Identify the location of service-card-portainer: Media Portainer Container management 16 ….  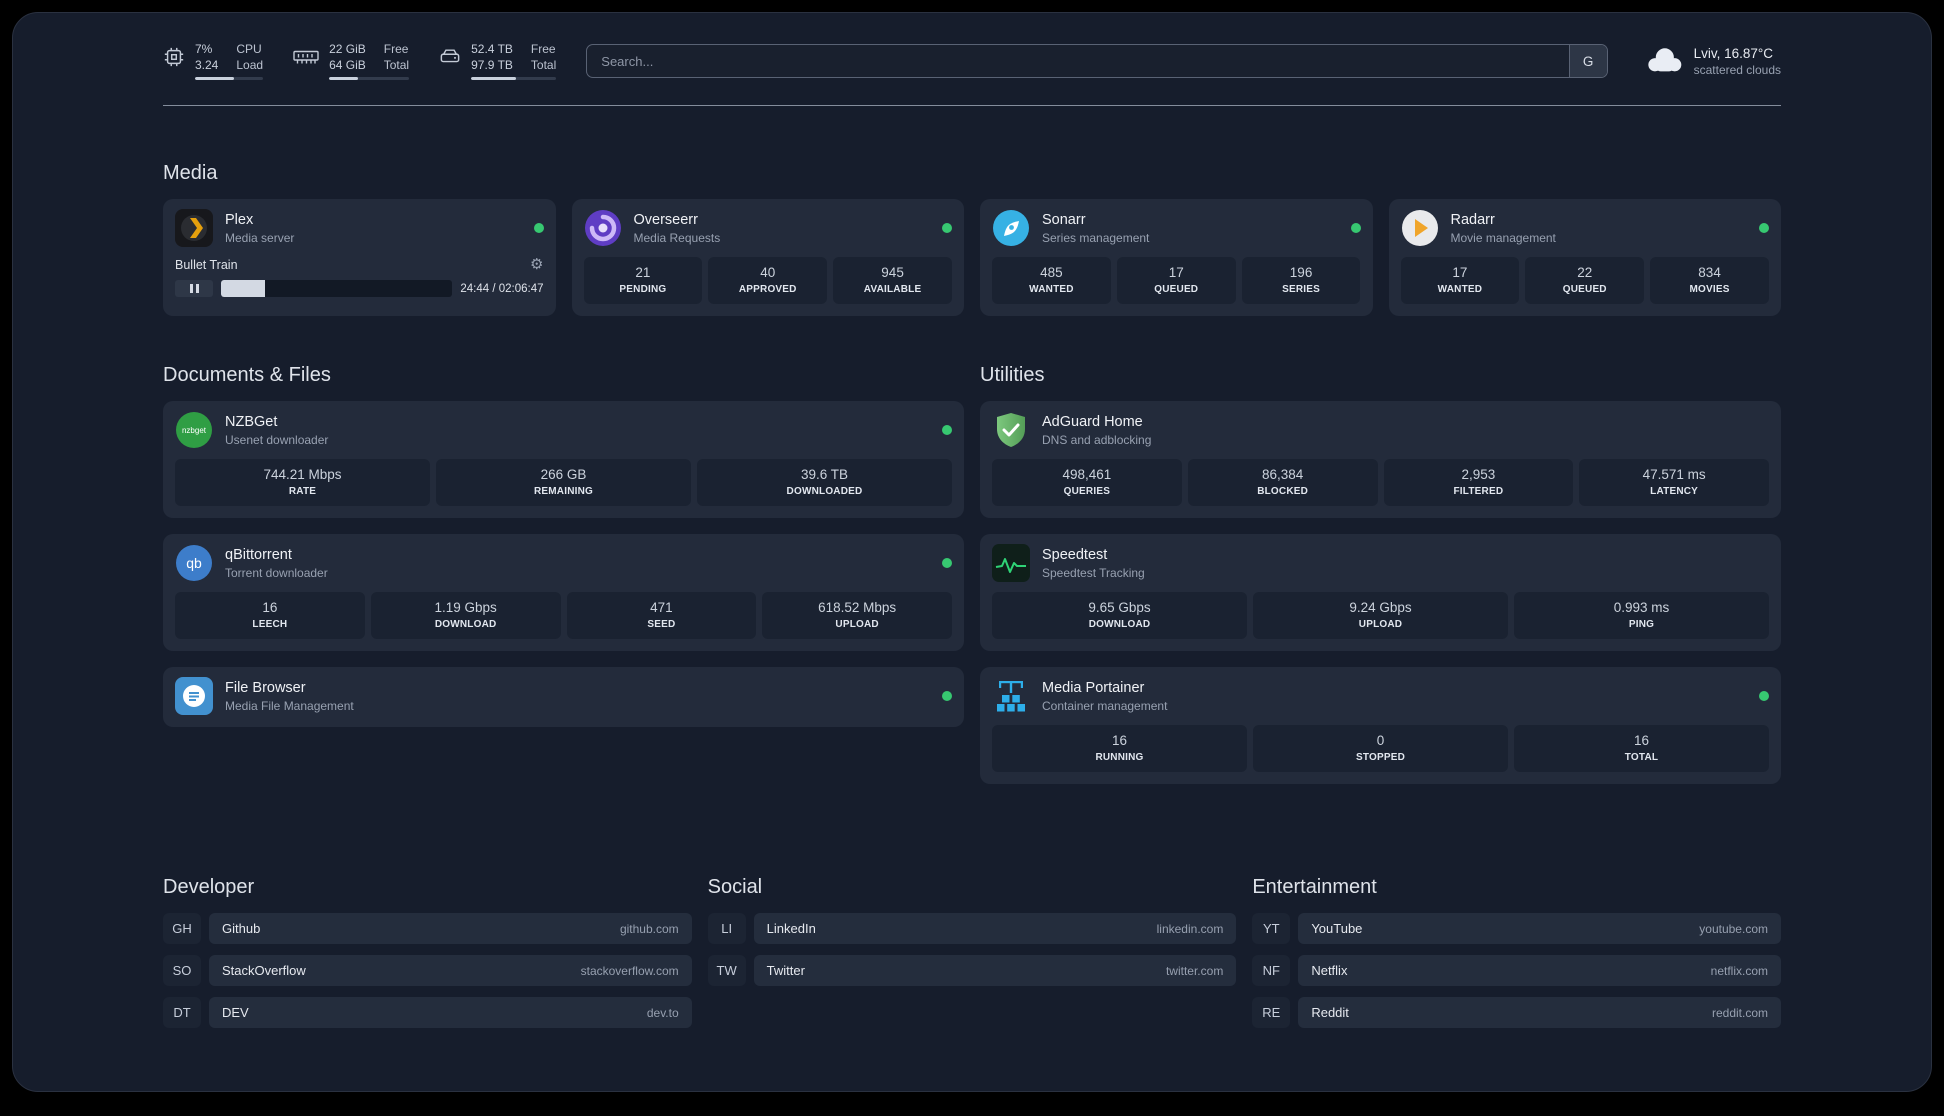
(1380, 725).